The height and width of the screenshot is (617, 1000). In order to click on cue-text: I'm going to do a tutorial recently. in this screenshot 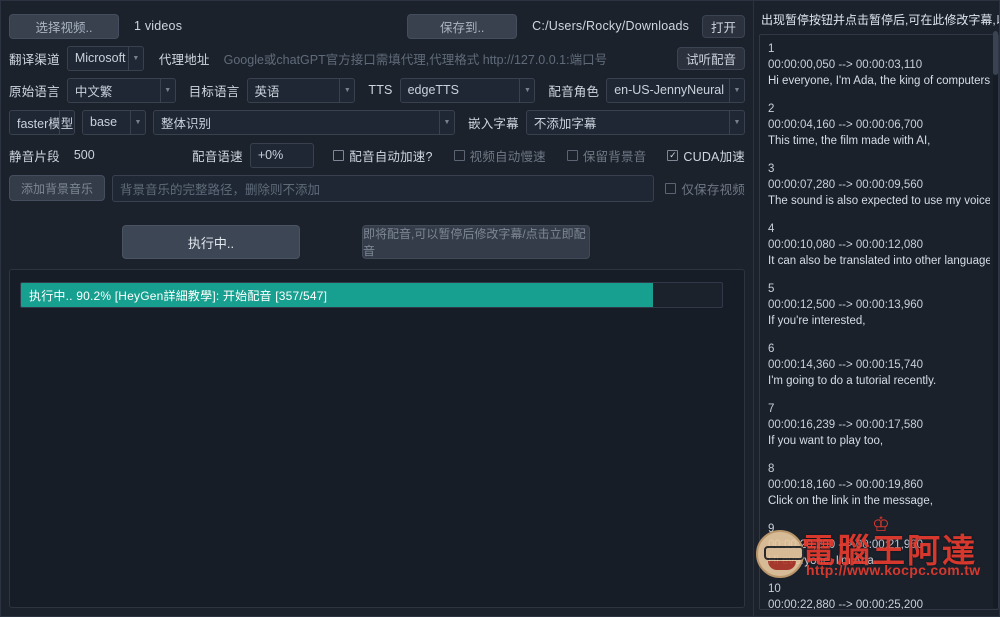, I will do `click(852, 381)`.